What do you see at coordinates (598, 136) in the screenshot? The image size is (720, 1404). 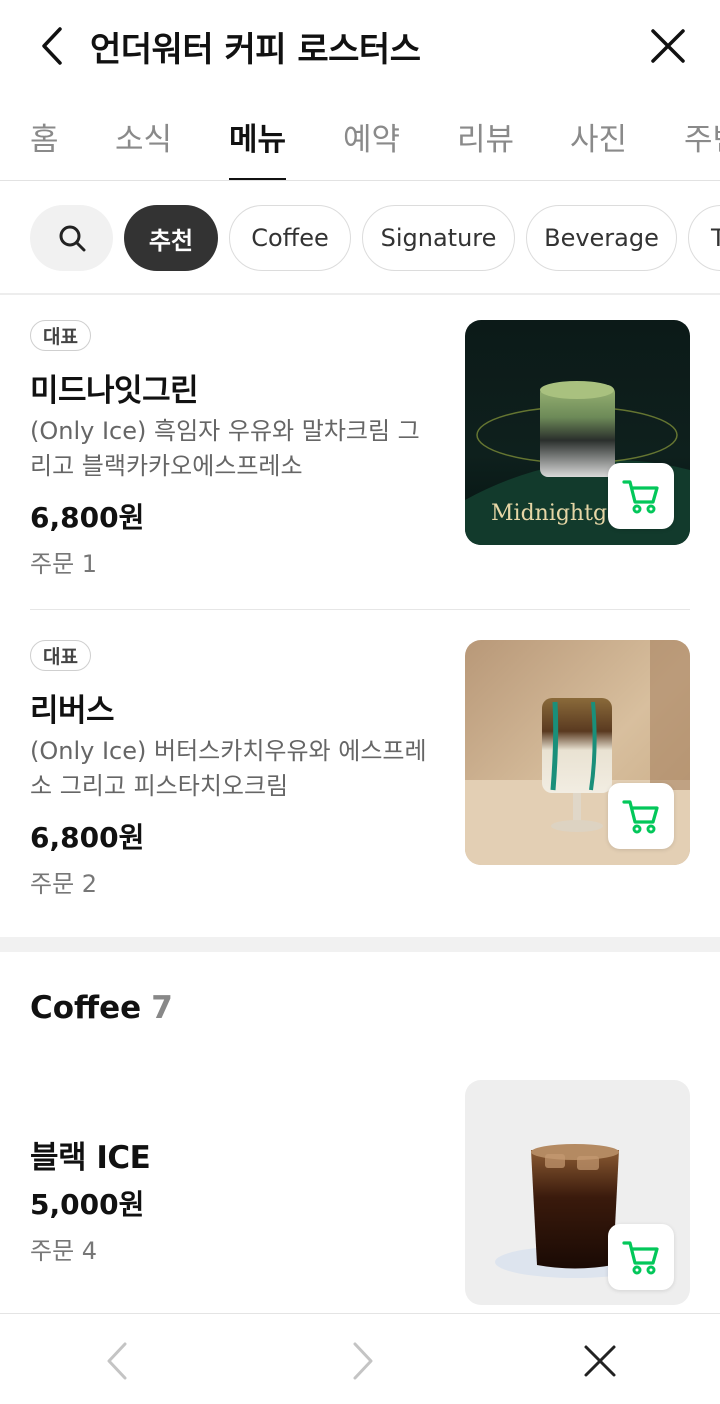 I see `tab-photos: 사진` at bounding box center [598, 136].